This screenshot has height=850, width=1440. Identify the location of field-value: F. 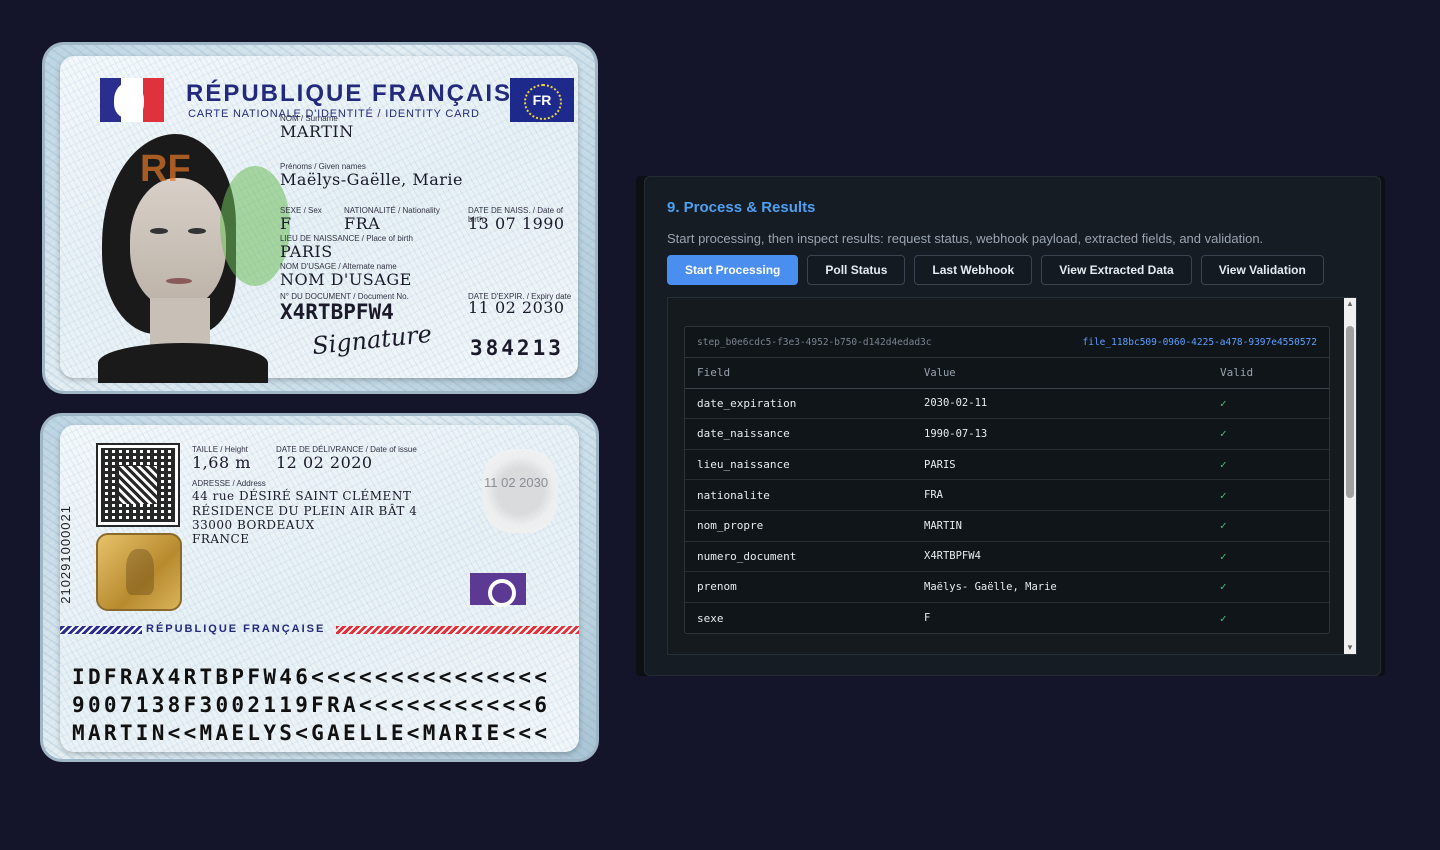
(927, 618).